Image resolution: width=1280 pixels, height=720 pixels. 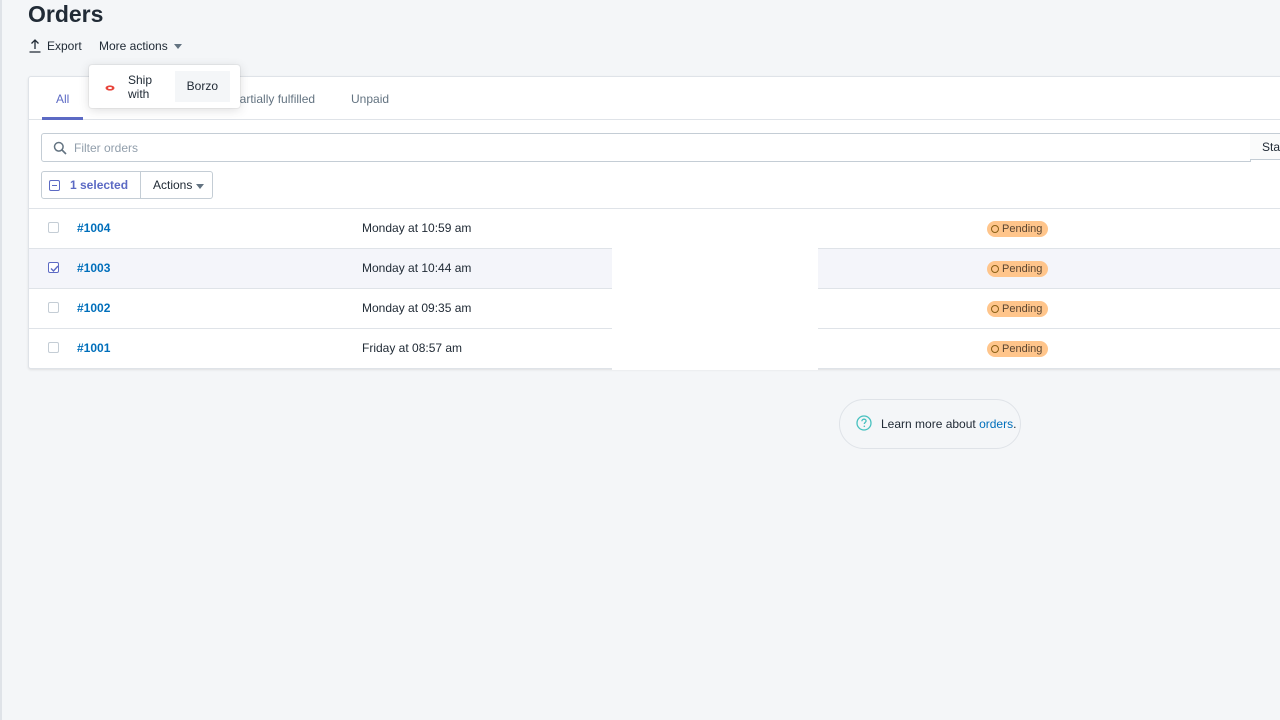 I want to click on ship-with-label: Ship with, so click(x=140, y=86).